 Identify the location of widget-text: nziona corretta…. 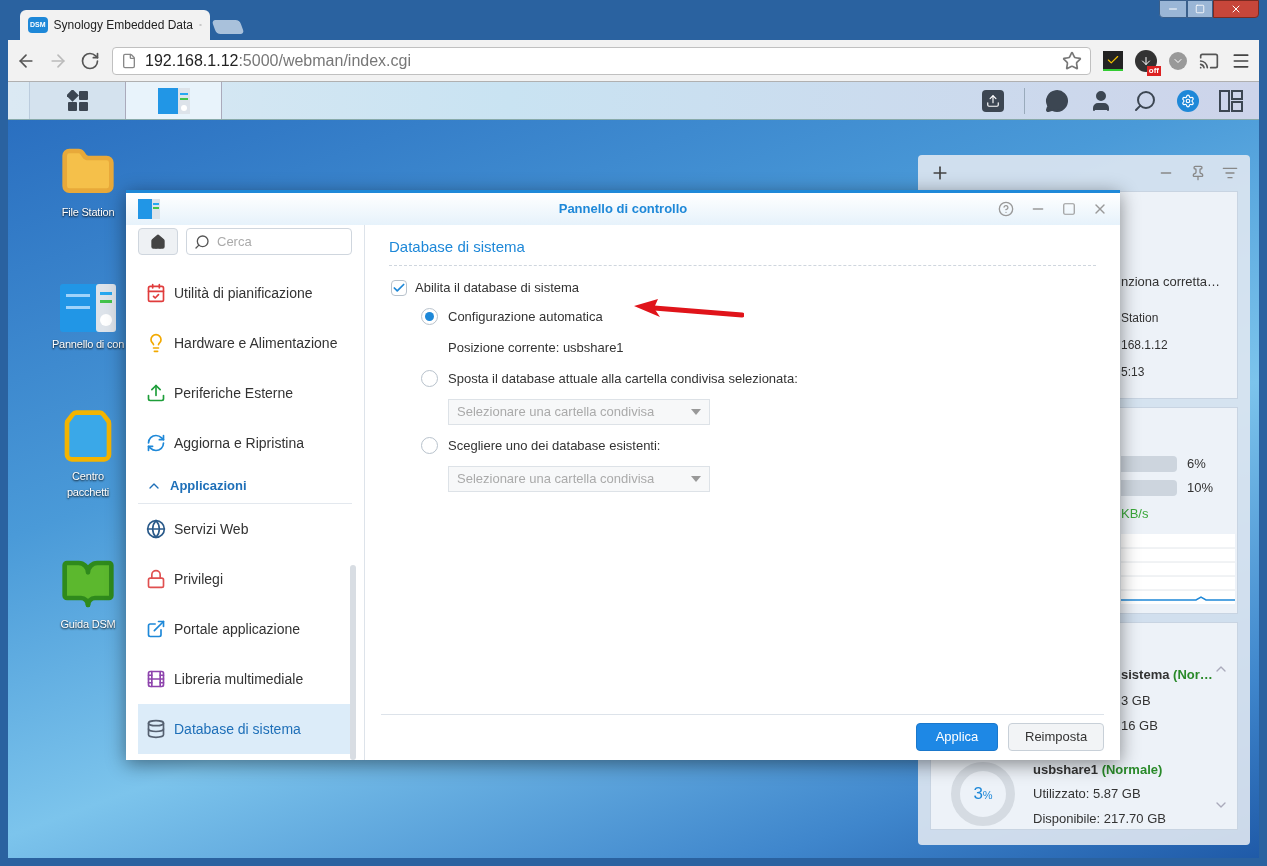
(1171, 282).